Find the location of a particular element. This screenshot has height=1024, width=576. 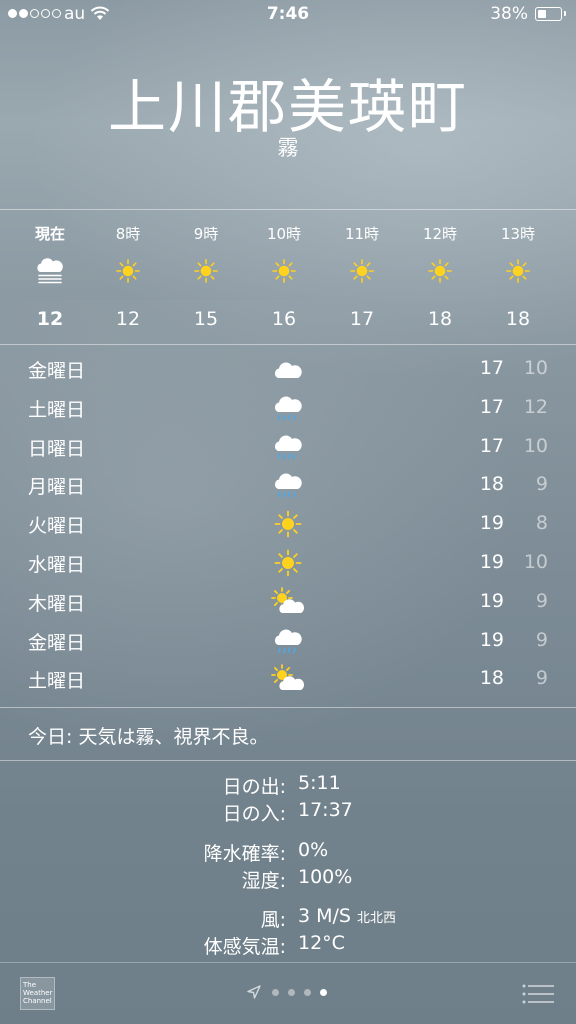

daily-forecast-row: 土曜日 18 9 is located at coordinates (288, 679).